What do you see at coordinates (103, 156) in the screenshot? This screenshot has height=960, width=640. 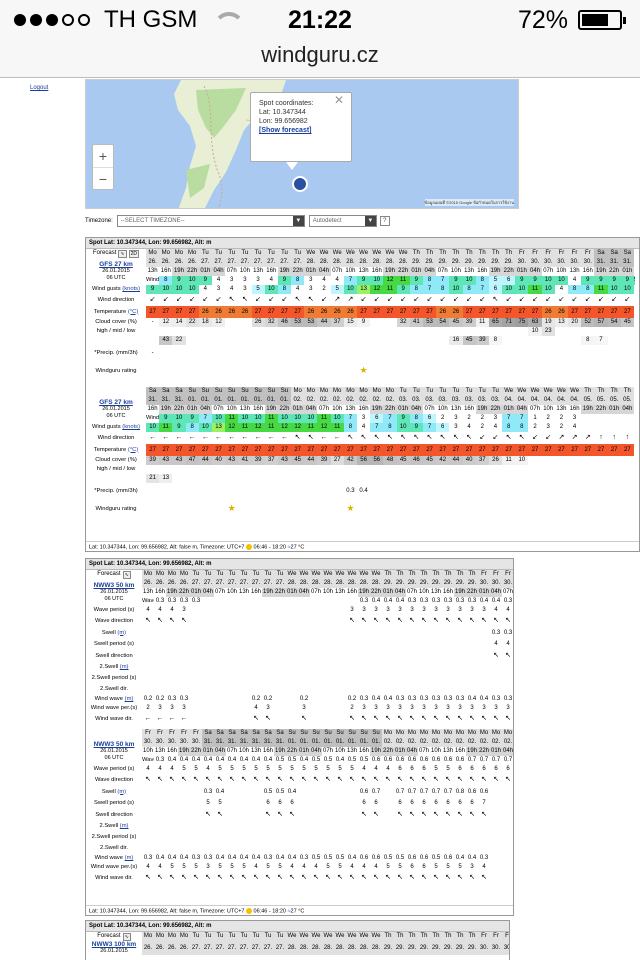 I see `zoom-in-button: +` at bounding box center [103, 156].